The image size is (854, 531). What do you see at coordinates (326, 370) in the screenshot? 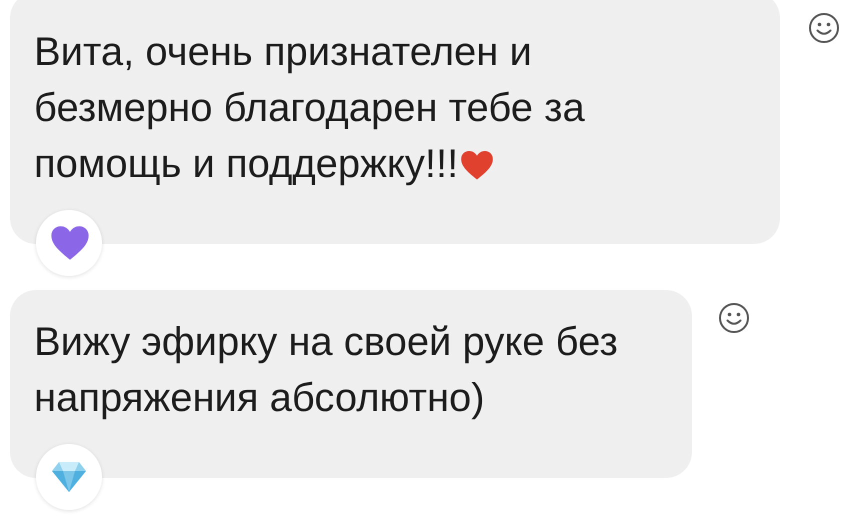
I see `message-text: Вижу эфирку на своей руке без напряжения абсолютно)` at bounding box center [326, 370].